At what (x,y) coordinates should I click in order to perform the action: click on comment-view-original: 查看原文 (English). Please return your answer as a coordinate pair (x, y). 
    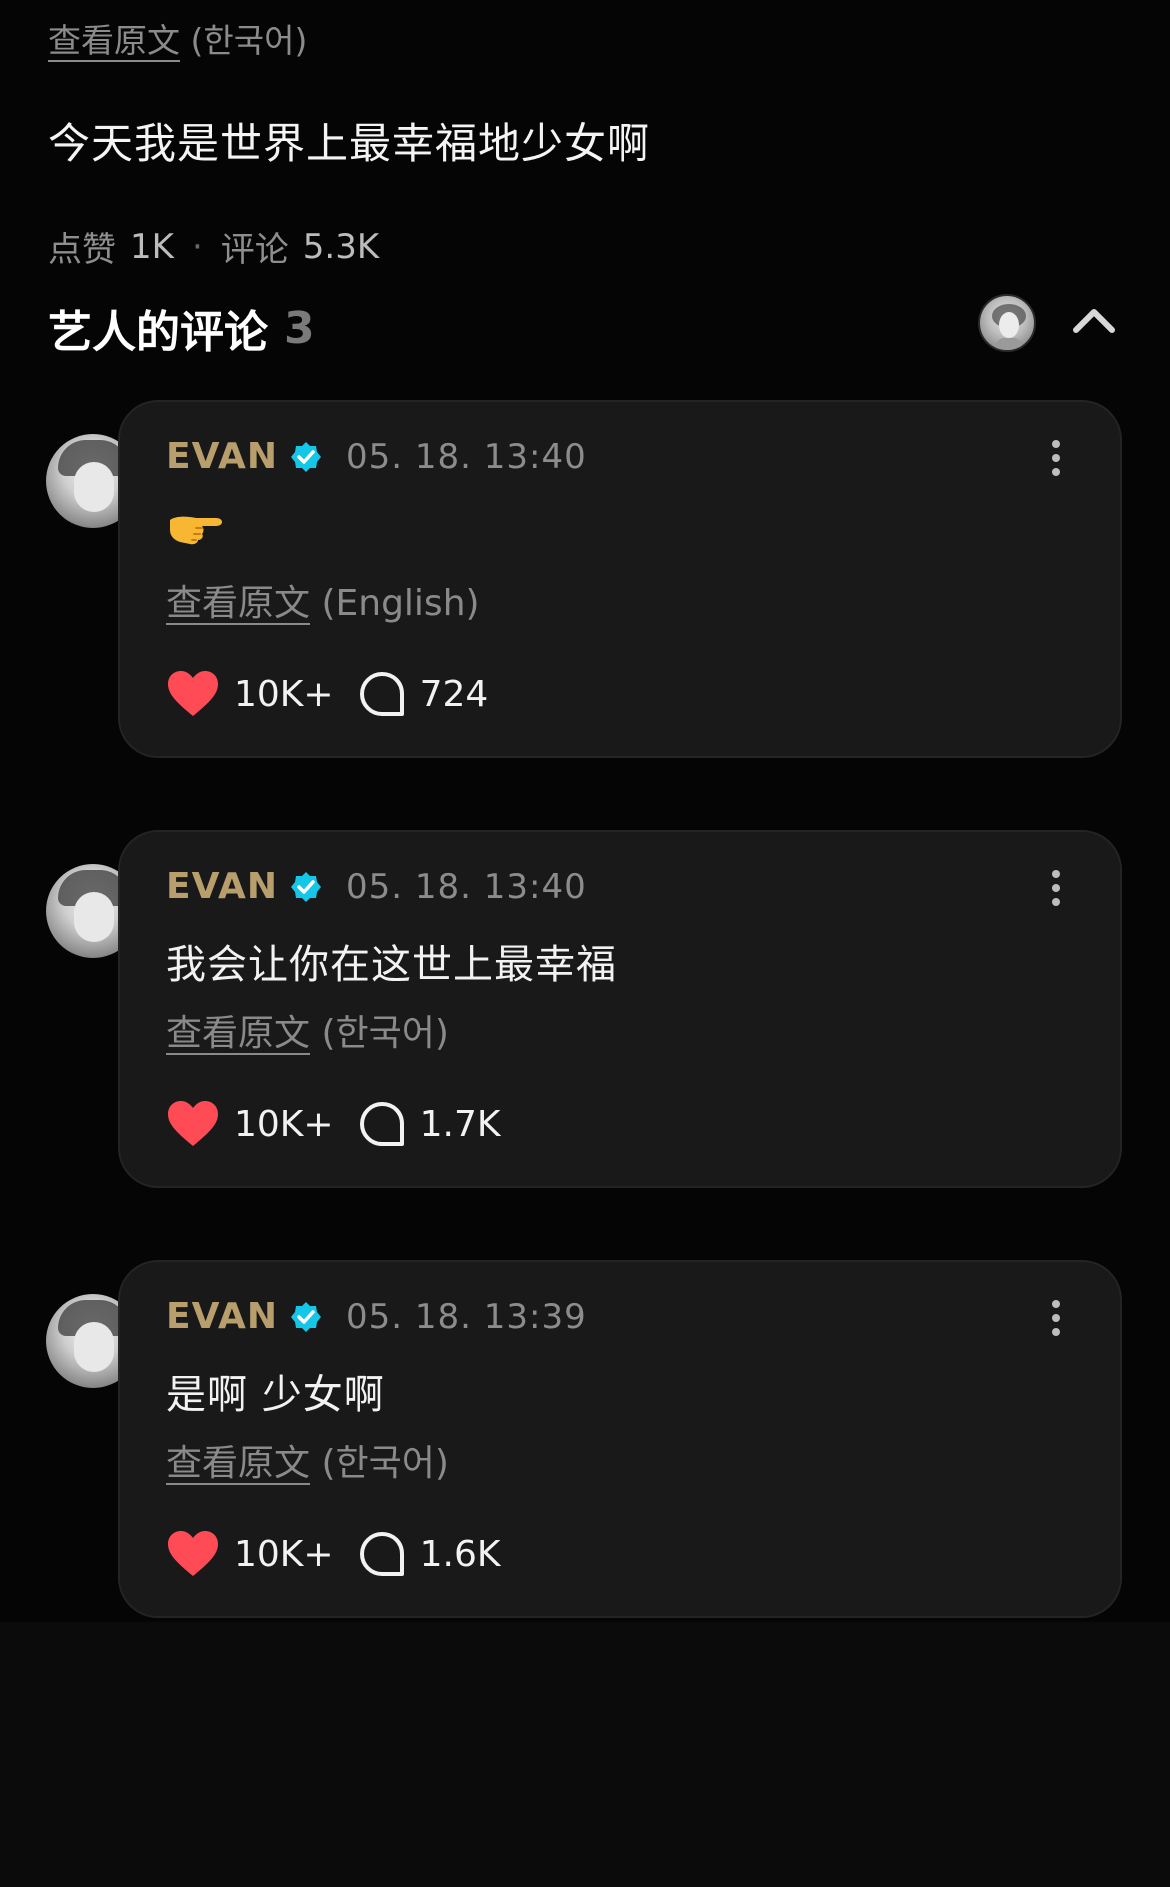
    Looking at the image, I should click on (323, 600).